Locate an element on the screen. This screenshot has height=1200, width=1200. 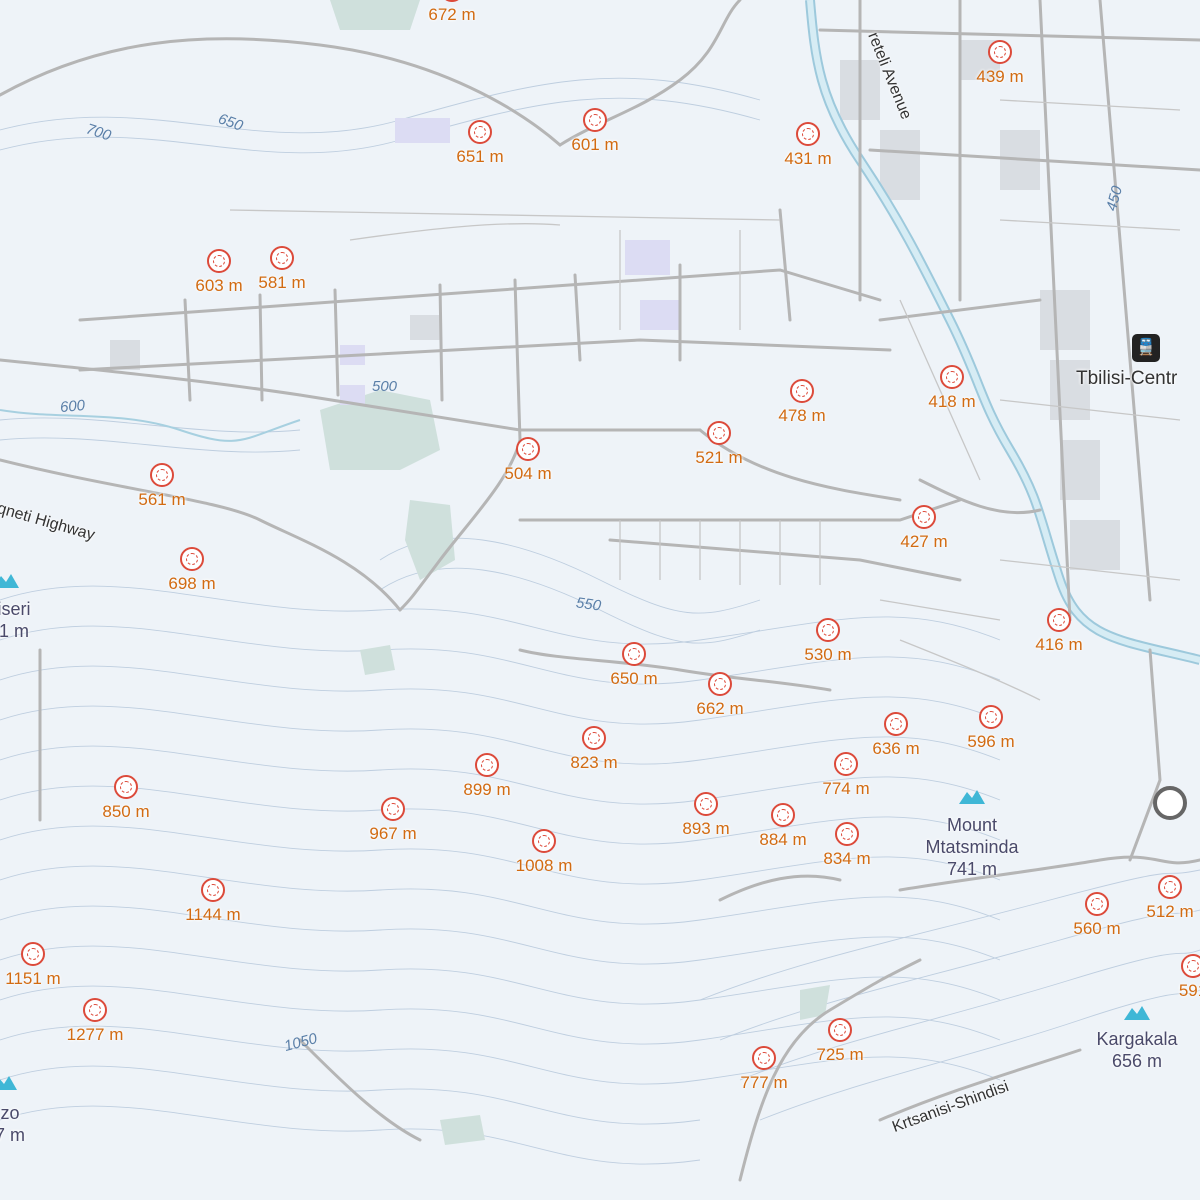
train-icon: 🚆 is located at coordinates (1146, 348).